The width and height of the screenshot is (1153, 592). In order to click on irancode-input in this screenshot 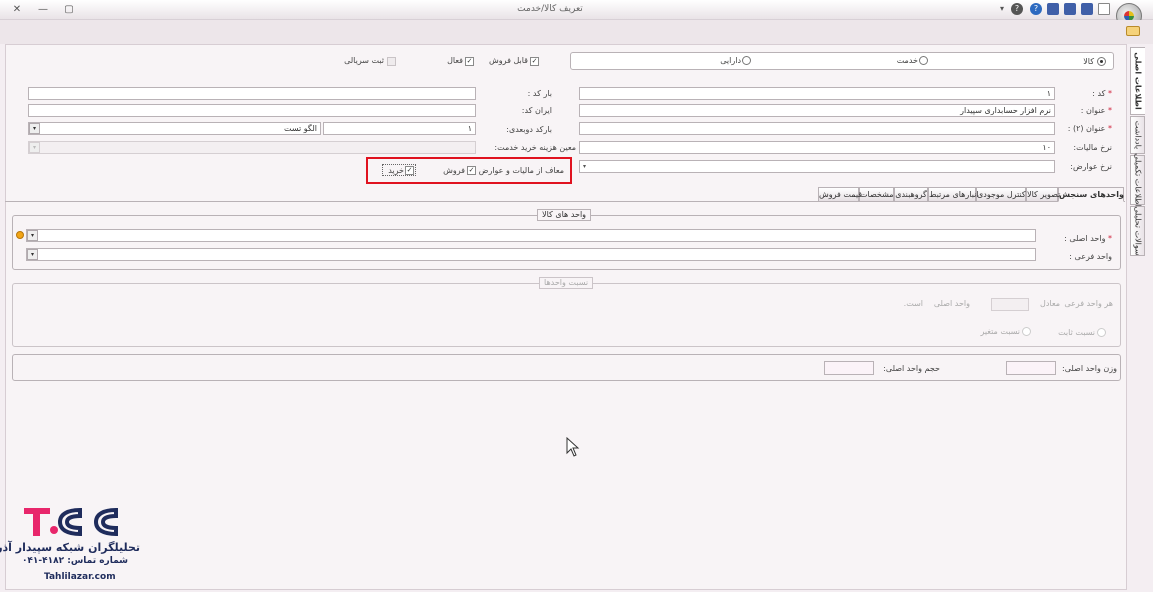, I will do `click(252, 110)`.